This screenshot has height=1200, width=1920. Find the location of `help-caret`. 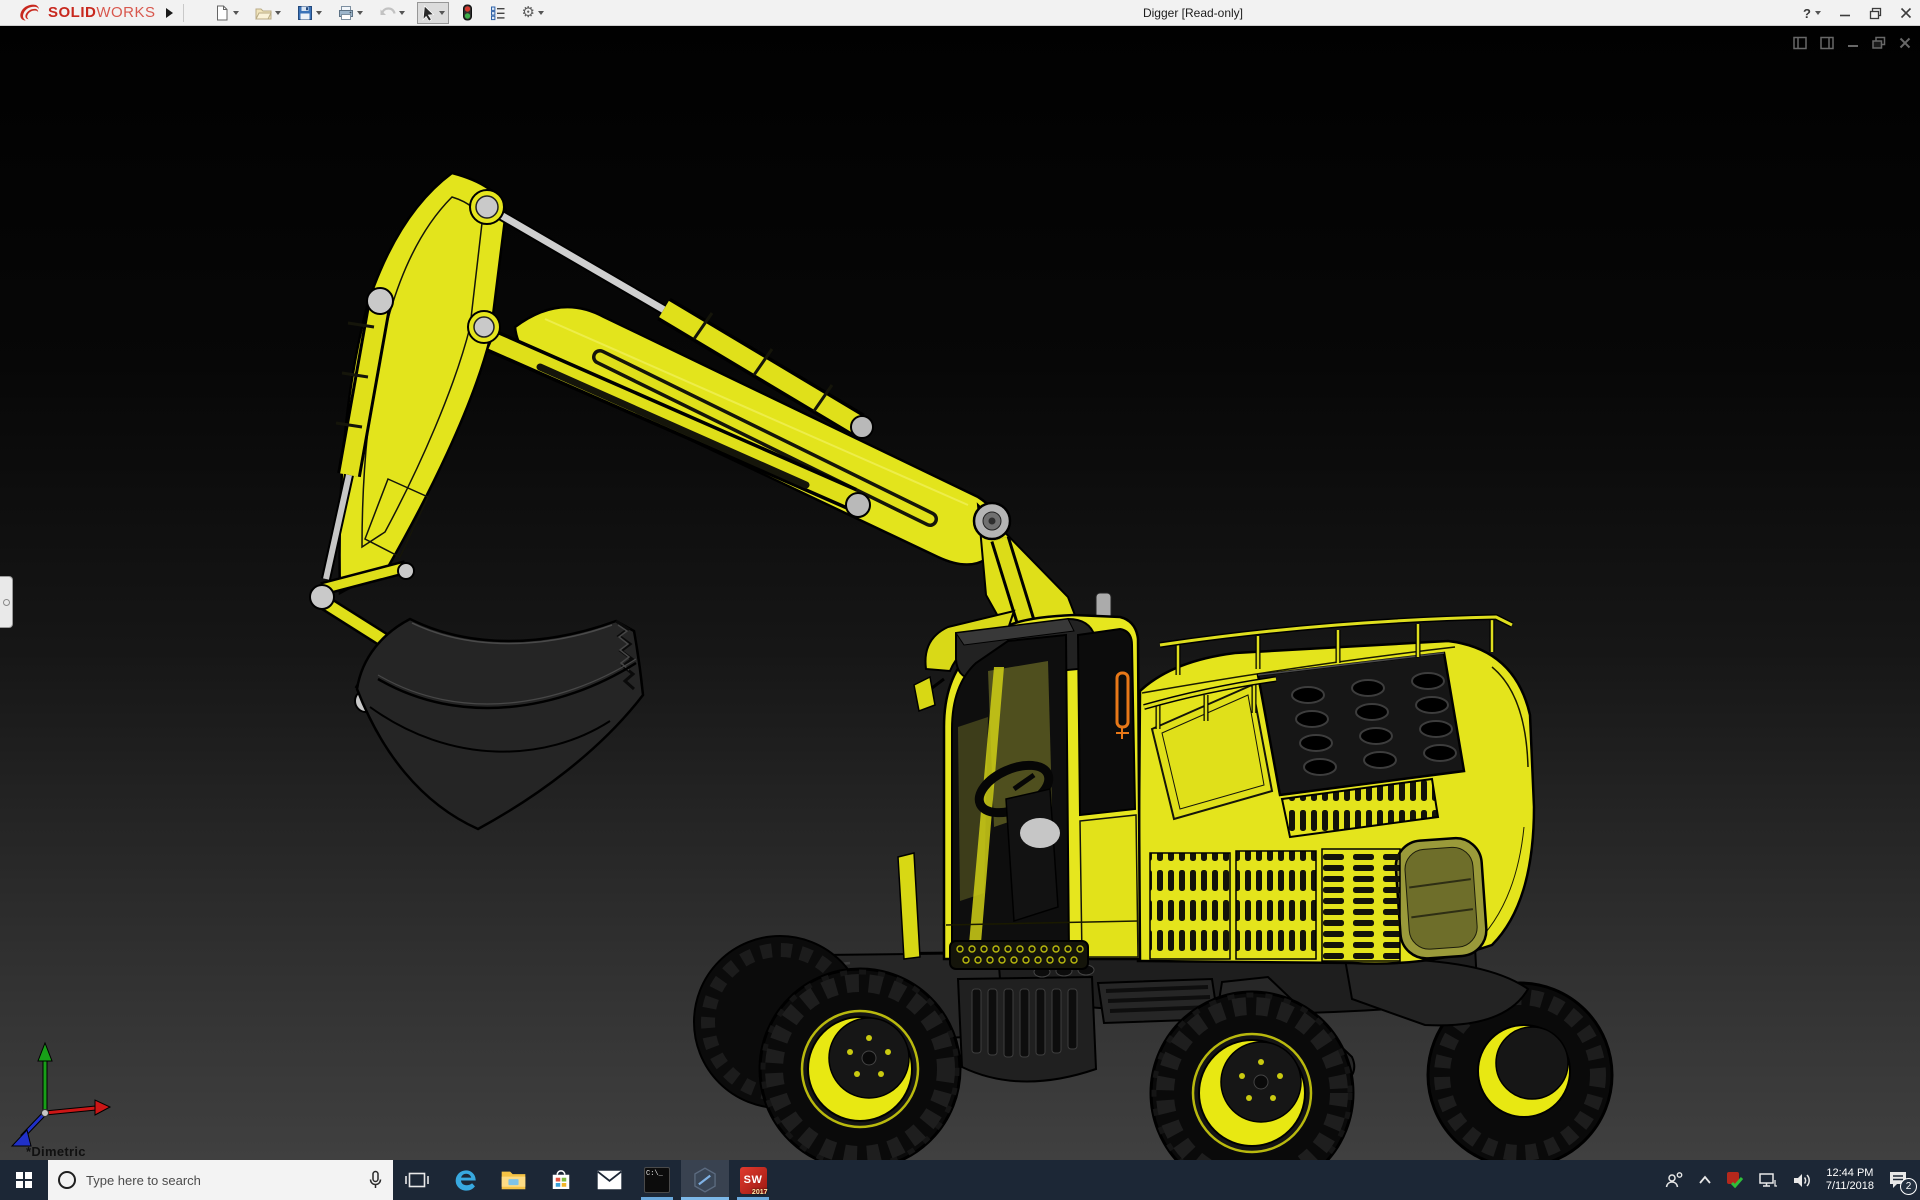

help-caret is located at coordinates (1818, 13).